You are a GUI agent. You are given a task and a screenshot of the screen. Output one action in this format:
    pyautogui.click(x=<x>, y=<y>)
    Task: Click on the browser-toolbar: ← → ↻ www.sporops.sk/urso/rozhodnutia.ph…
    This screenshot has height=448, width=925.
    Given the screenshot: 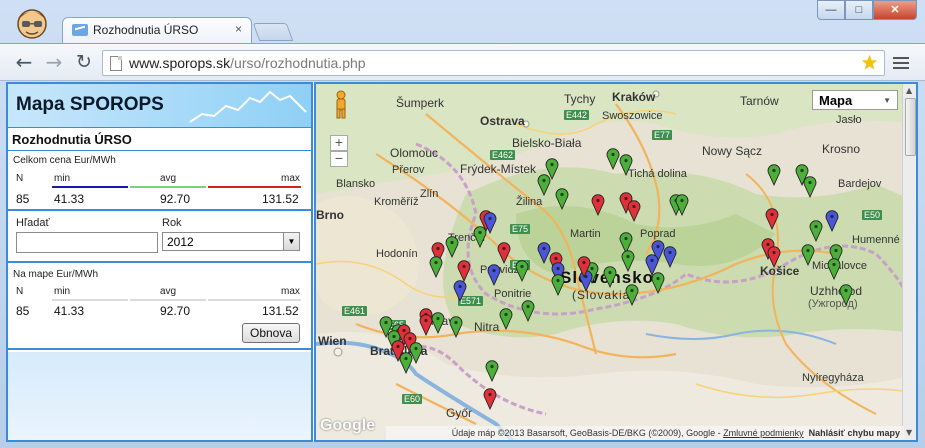 What is the action you would take?
    pyautogui.click(x=462, y=62)
    